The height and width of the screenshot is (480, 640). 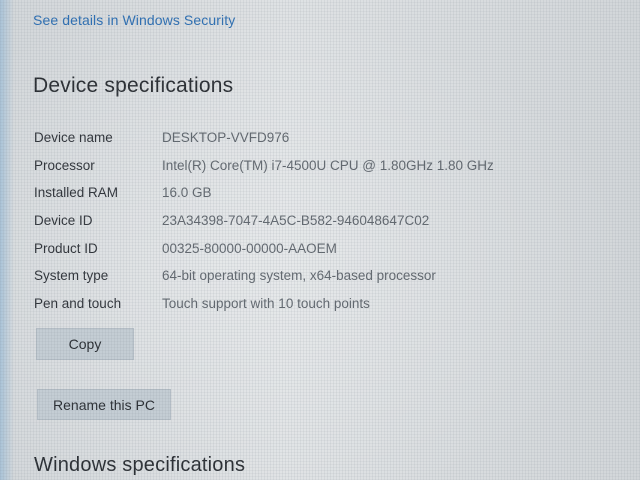 What do you see at coordinates (76, 193) in the screenshot?
I see `spec-label: Installed RAM` at bounding box center [76, 193].